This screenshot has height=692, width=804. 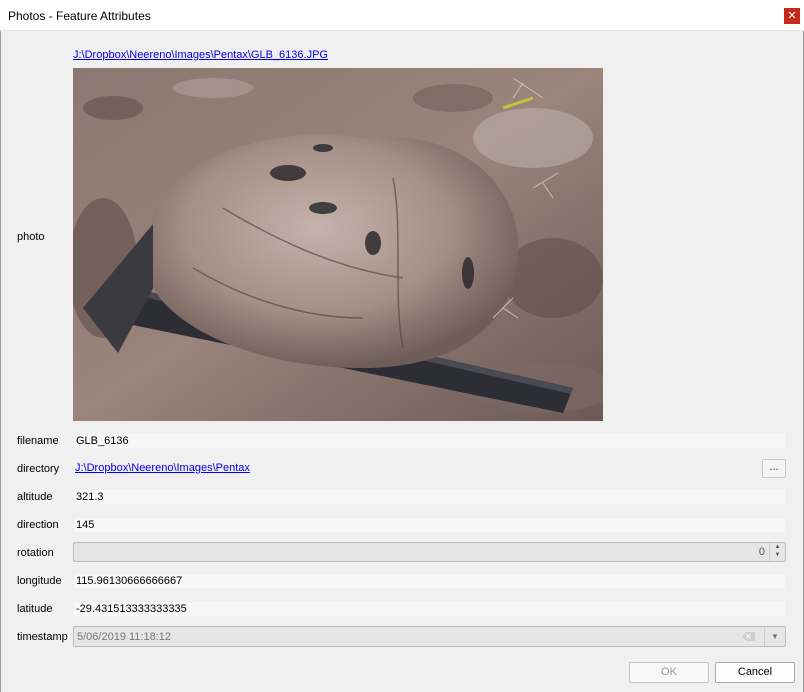 I want to click on filename-label: filename, so click(x=38, y=441).